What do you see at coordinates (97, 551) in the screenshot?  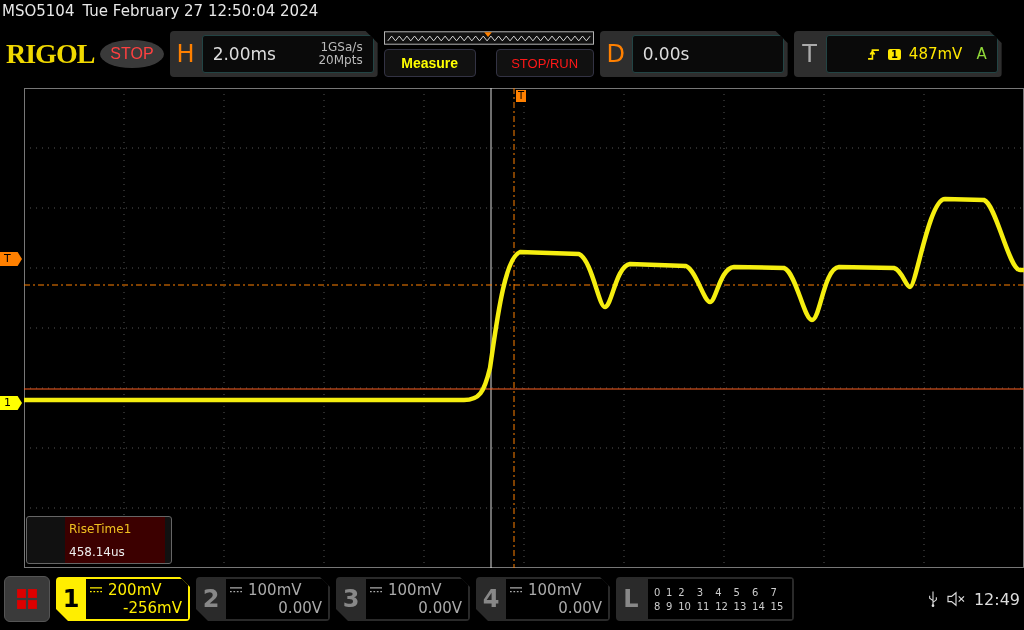 I see `measurement-value: 458.14us` at bounding box center [97, 551].